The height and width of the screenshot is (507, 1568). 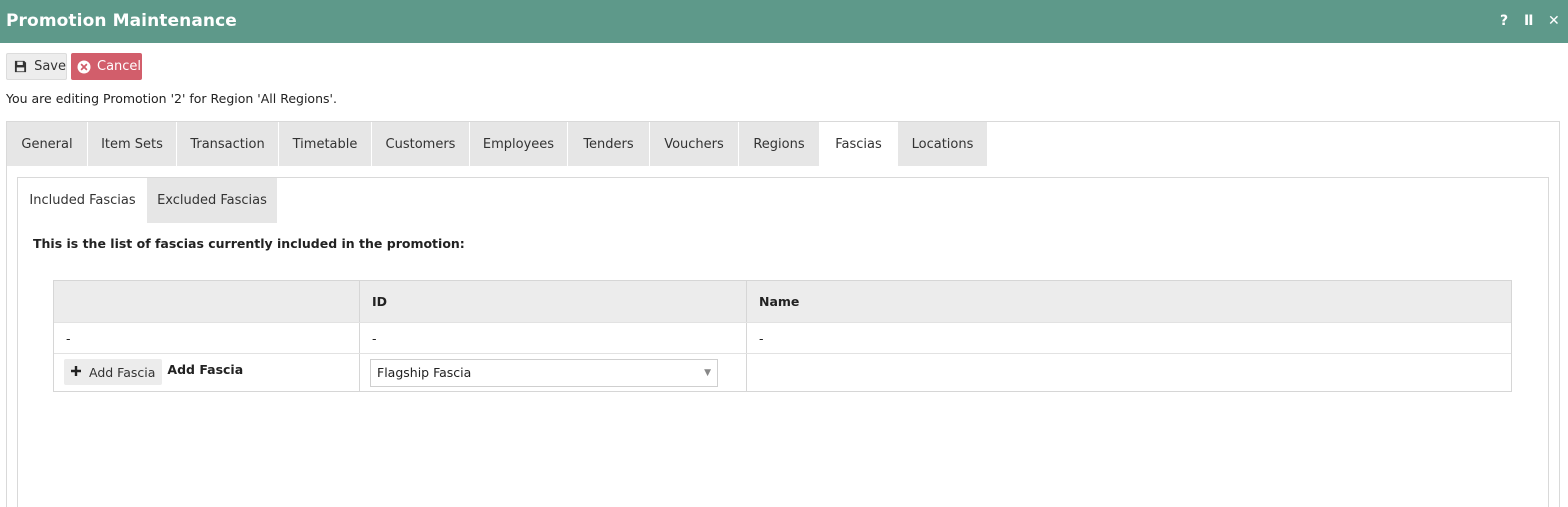 I want to click on tab-item-sets: Item Sets, so click(x=132, y=144).